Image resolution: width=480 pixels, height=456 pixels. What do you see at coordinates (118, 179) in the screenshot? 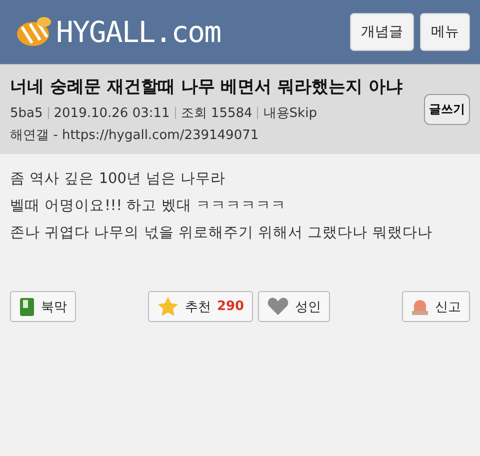
I see `body-line: 좀 역사 깊은 100년 넘은 나무라` at bounding box center [118, 179].